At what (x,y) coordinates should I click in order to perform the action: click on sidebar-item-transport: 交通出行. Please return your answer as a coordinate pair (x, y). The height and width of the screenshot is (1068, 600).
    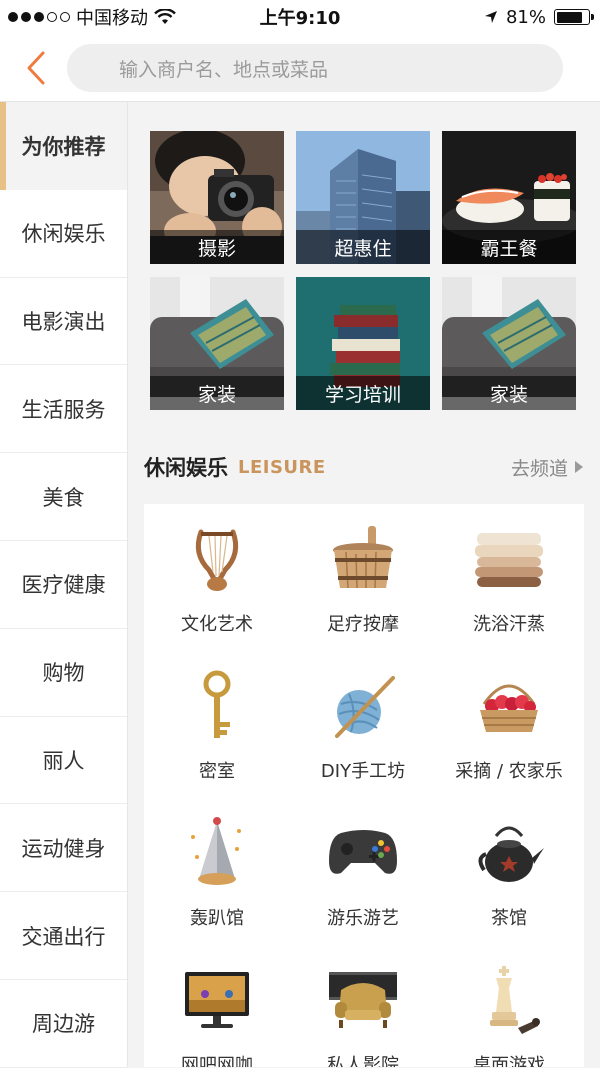
    Looking at the image, I should click on (63, 936).